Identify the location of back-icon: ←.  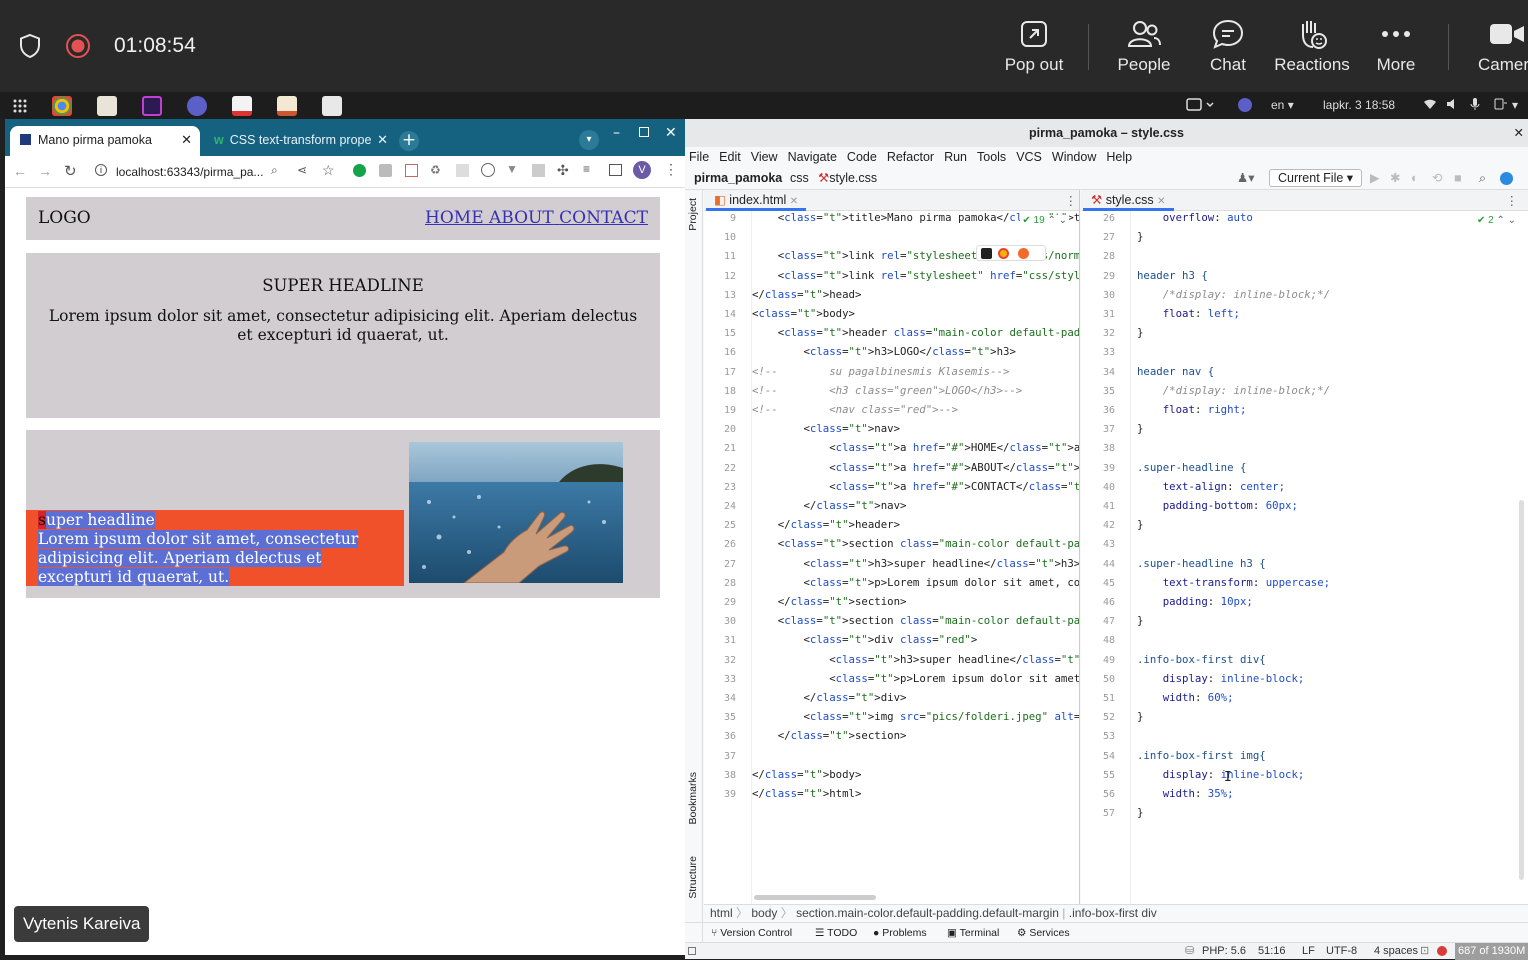
(20, 171).